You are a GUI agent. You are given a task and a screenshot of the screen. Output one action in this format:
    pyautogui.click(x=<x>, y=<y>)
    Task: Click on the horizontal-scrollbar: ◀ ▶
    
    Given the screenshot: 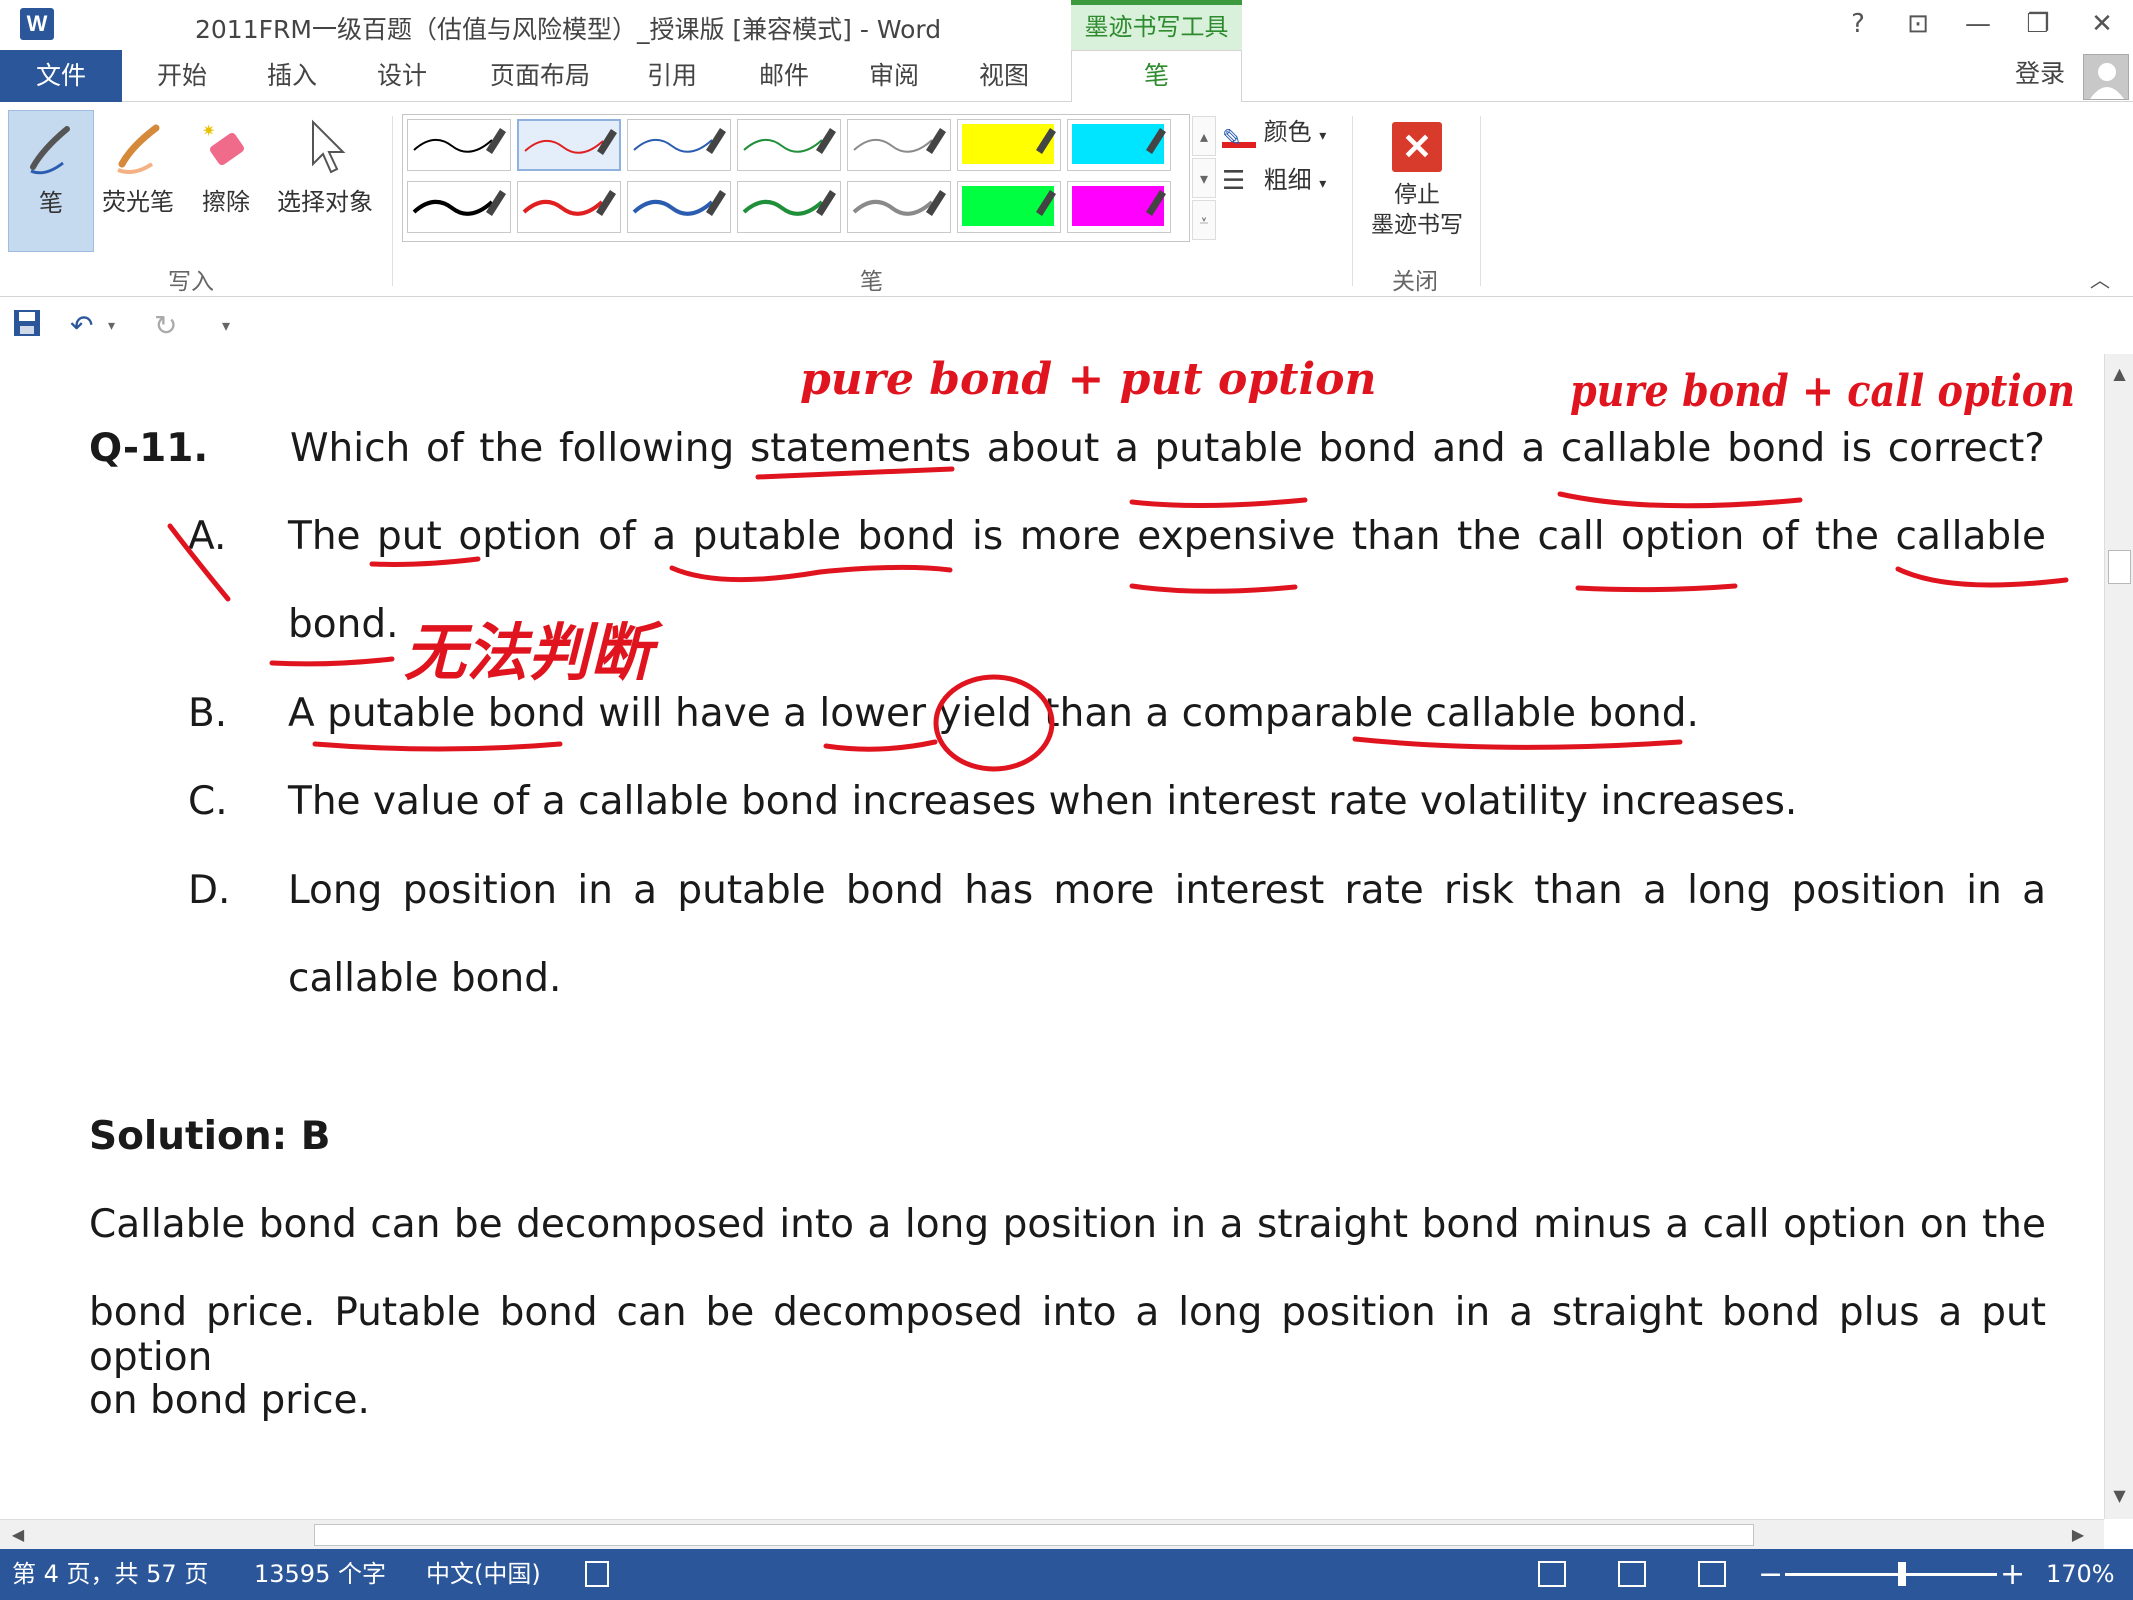 What is the action you would take?
    pyautogui.click(x=1052, y=1534)
    